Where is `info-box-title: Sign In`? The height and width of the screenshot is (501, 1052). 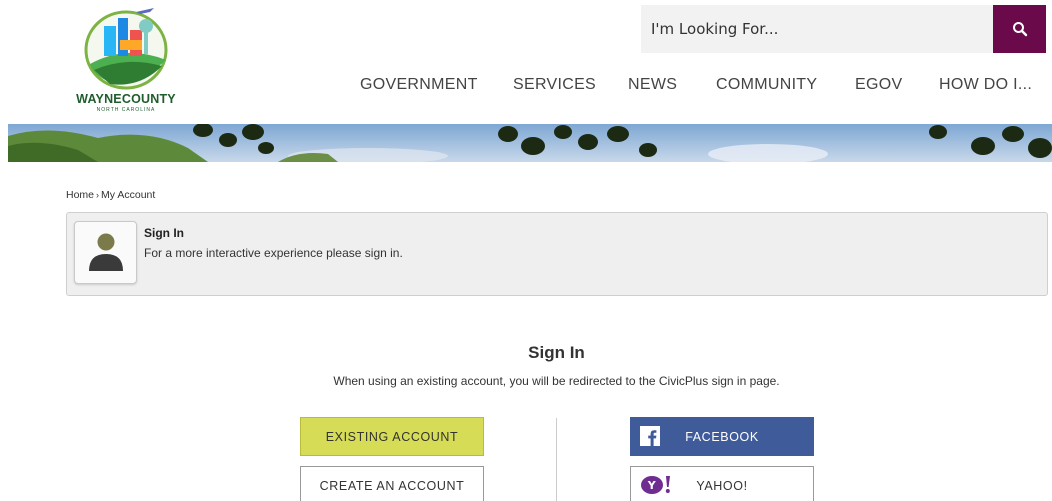
info-box-title: Sign In is located at coordinates (164, 233).